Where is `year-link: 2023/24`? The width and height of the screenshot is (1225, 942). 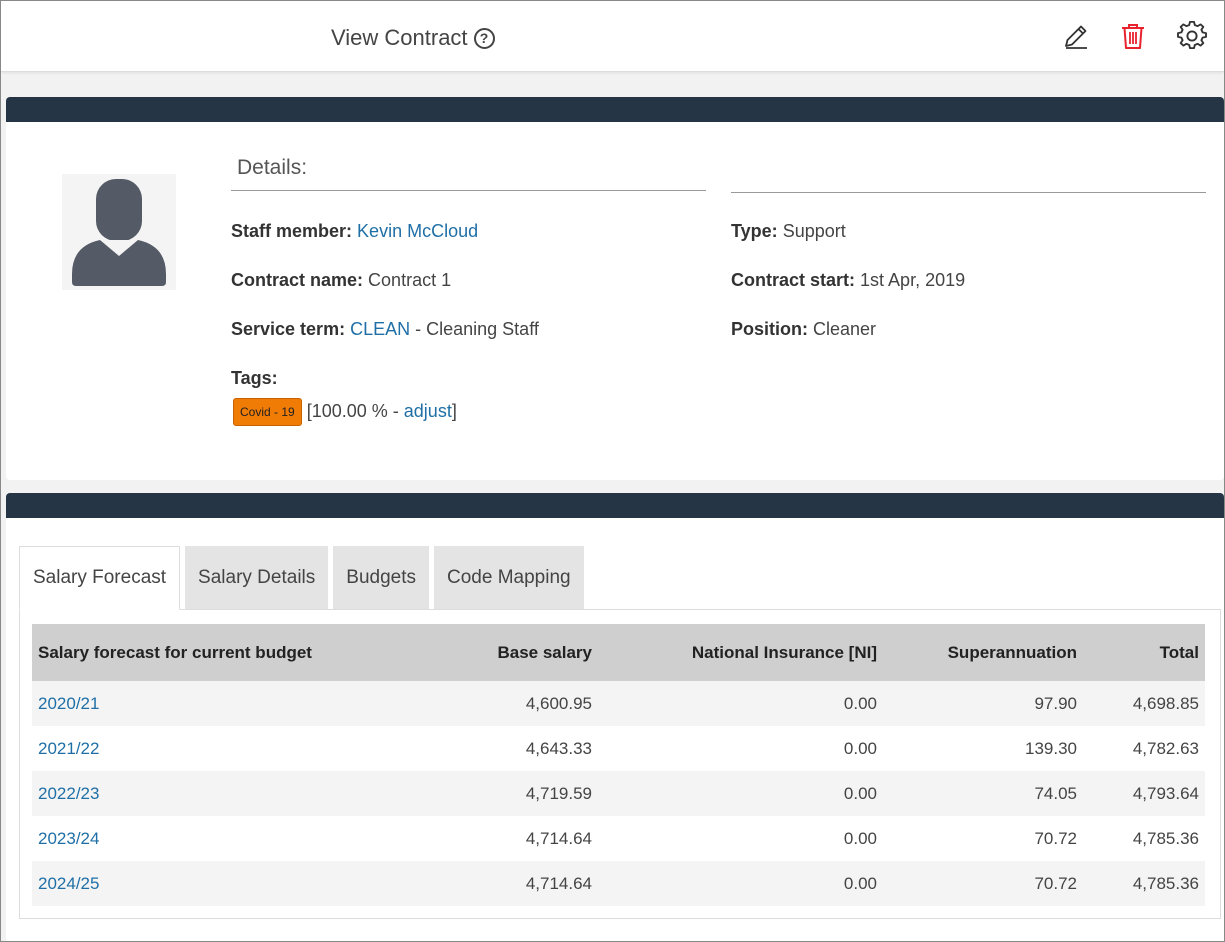
year-link: 2023/24 is located at coordinates (68, 838).